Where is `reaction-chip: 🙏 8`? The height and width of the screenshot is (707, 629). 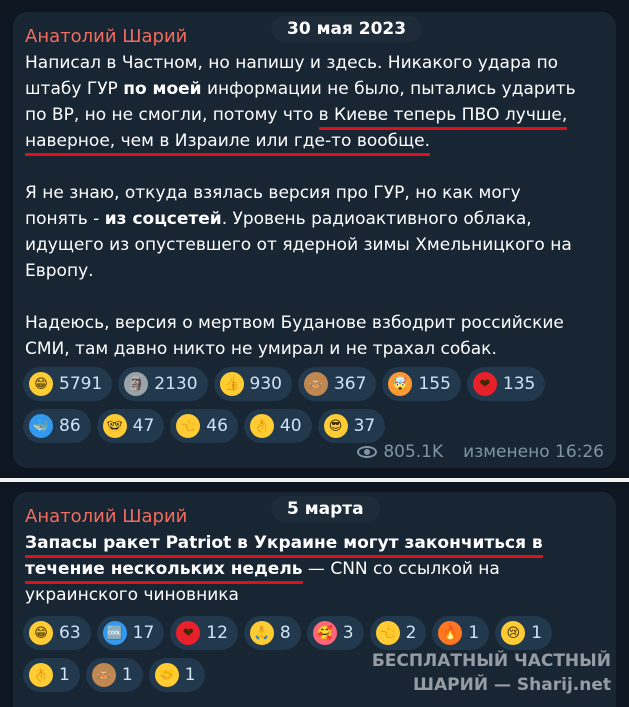
reaction-chip: 🙏 8 is located at coordinates (272, 633).